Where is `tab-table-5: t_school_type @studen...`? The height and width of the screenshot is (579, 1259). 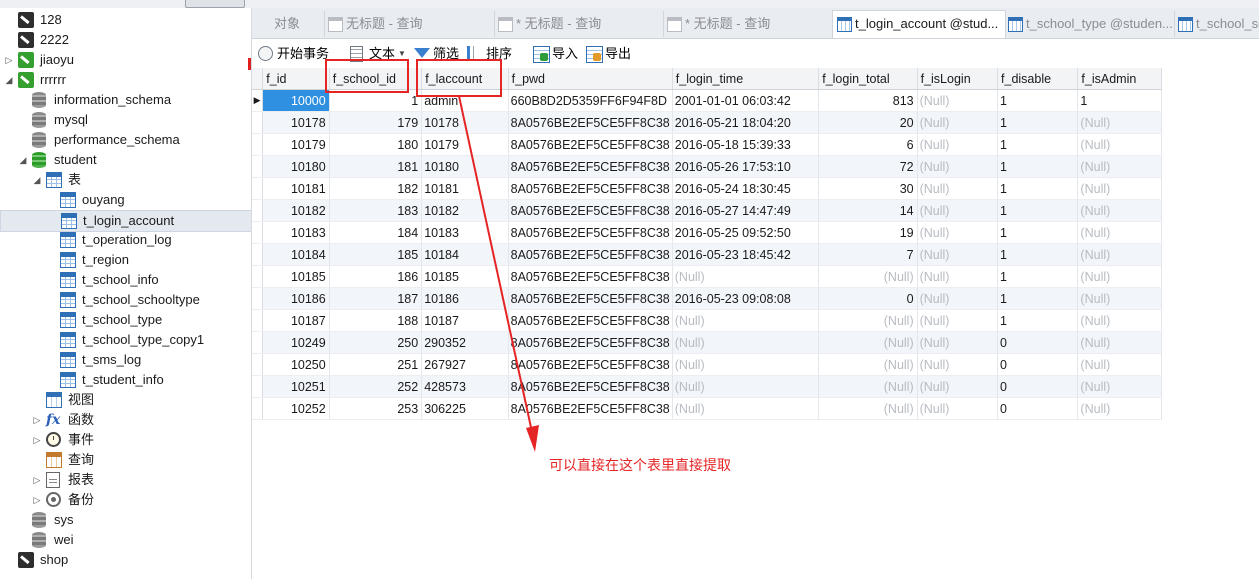
tab-table-5: t_school_type @studen... is located at coordinates (1089, 24).